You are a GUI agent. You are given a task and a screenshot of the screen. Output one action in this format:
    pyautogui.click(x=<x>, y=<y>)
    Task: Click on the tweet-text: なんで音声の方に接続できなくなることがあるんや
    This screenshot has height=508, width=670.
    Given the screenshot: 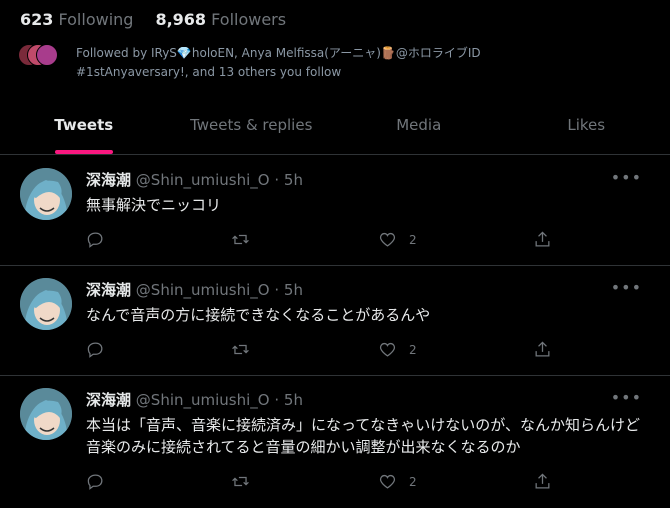 What is the action you would take?
    pyautogui.click(x=258, y=315)
    